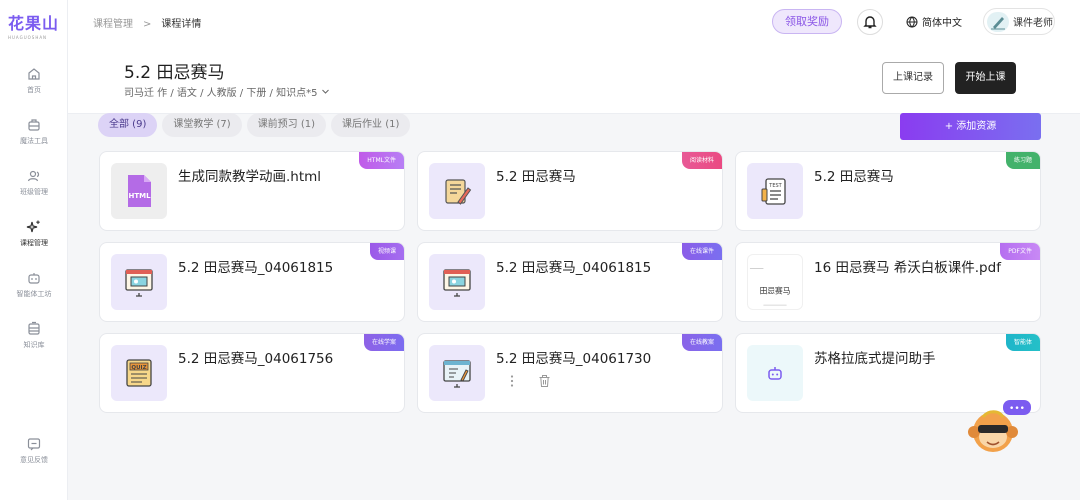 The image size is (1080, 500). What do you see at coordinates (570, 282) in the screenshot?
I see `resource-card: 5.2 田忌赛马_04061815 在线课件` at bounding box center [570, 282].